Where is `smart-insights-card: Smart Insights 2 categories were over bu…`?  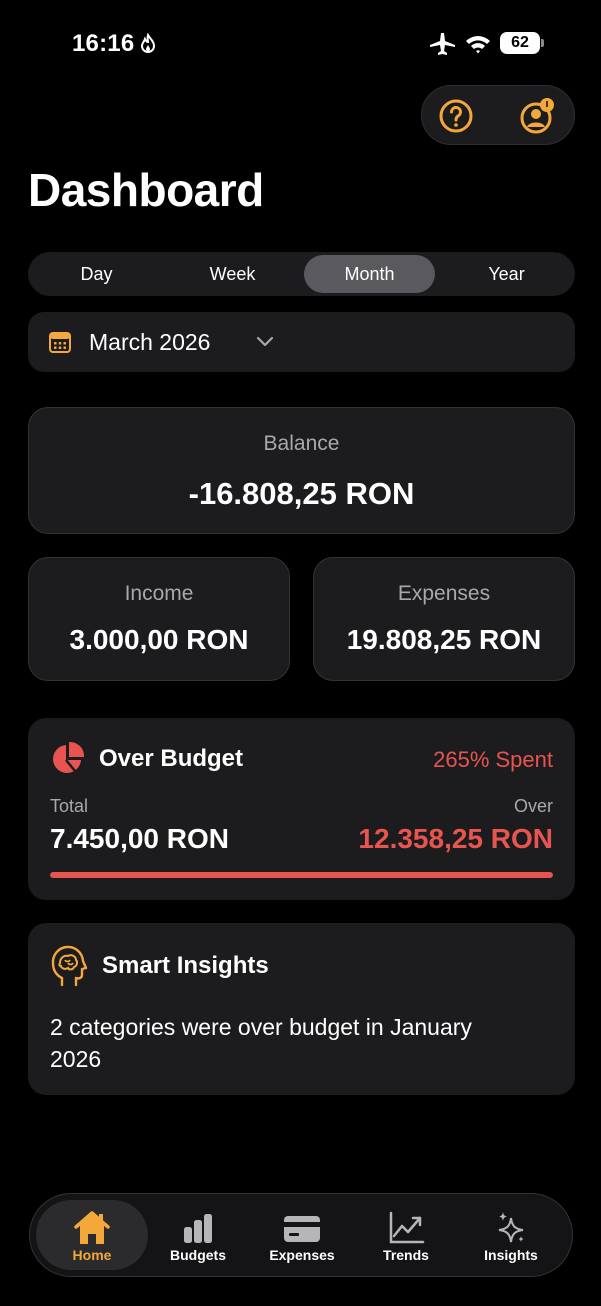 smart-insights-card: Smart Insights 2 categories were over bu… is located at coordinates (301, 1009).